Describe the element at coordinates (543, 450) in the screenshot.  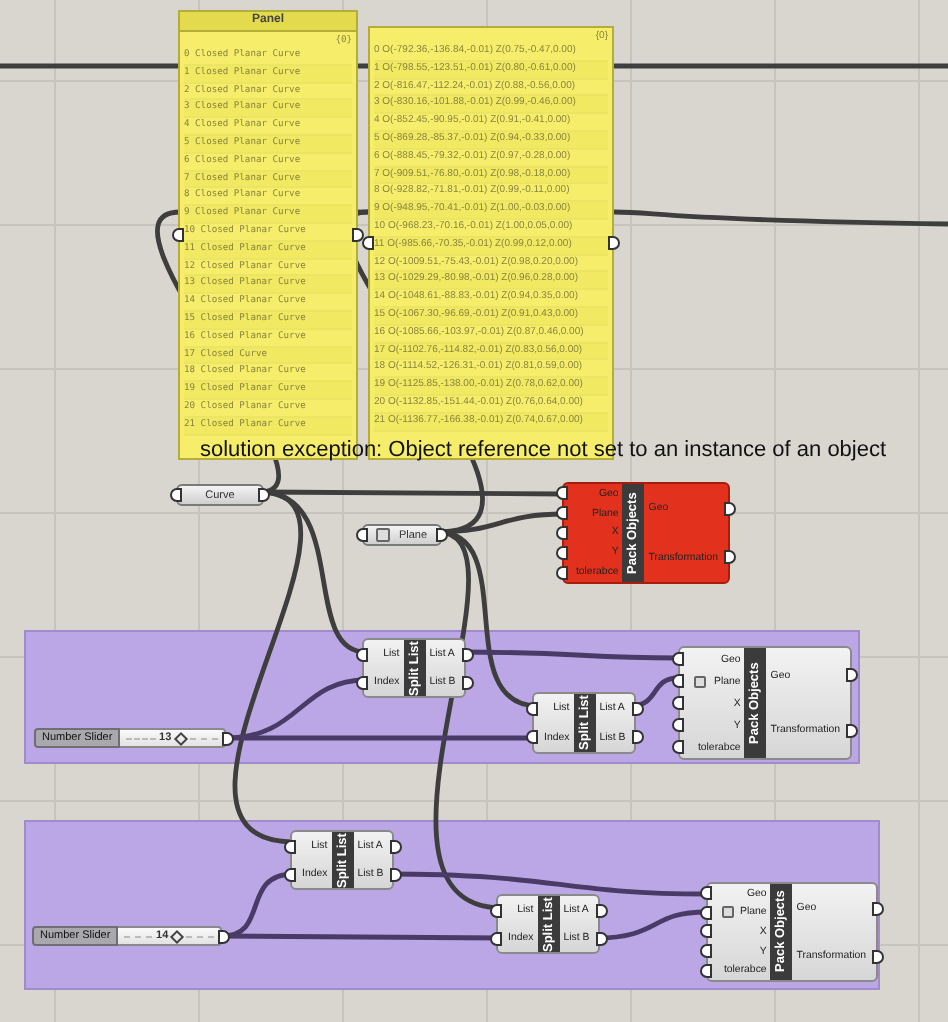
I see `error-message: solution exception: Object reference not set to an instance of an object` at that location.